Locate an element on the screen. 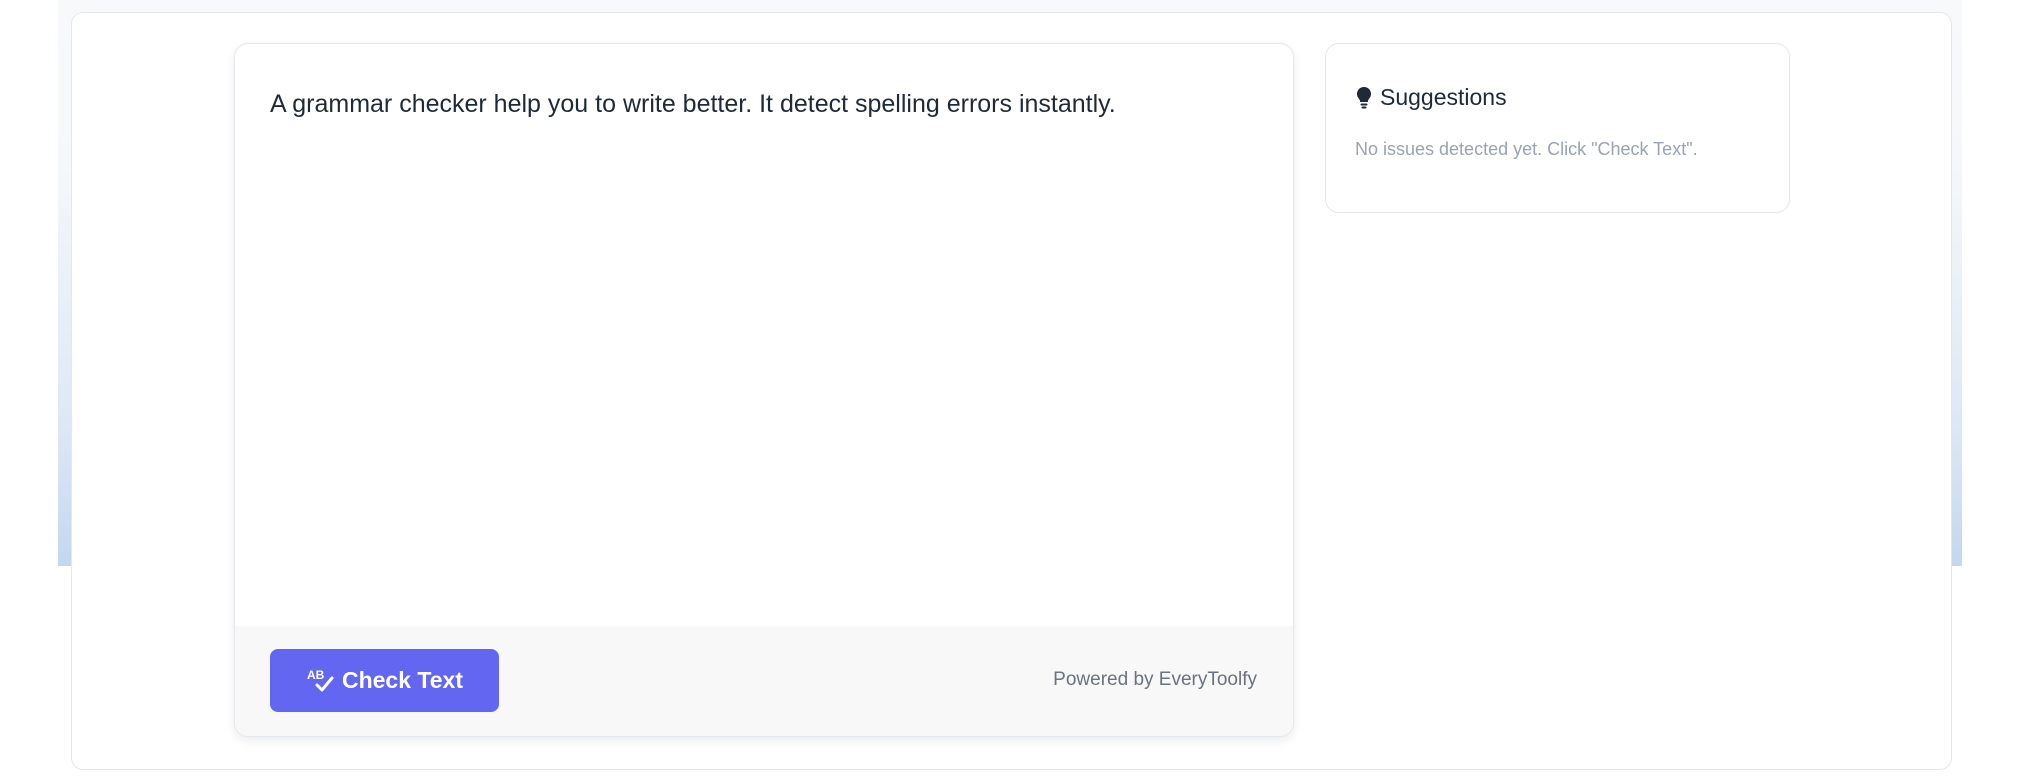 Image resolution: width=2021 pixels, height=778 pixels. editor-footer: AB Check Text Powered by EveryToolfy is located at coordinates (764, 681).